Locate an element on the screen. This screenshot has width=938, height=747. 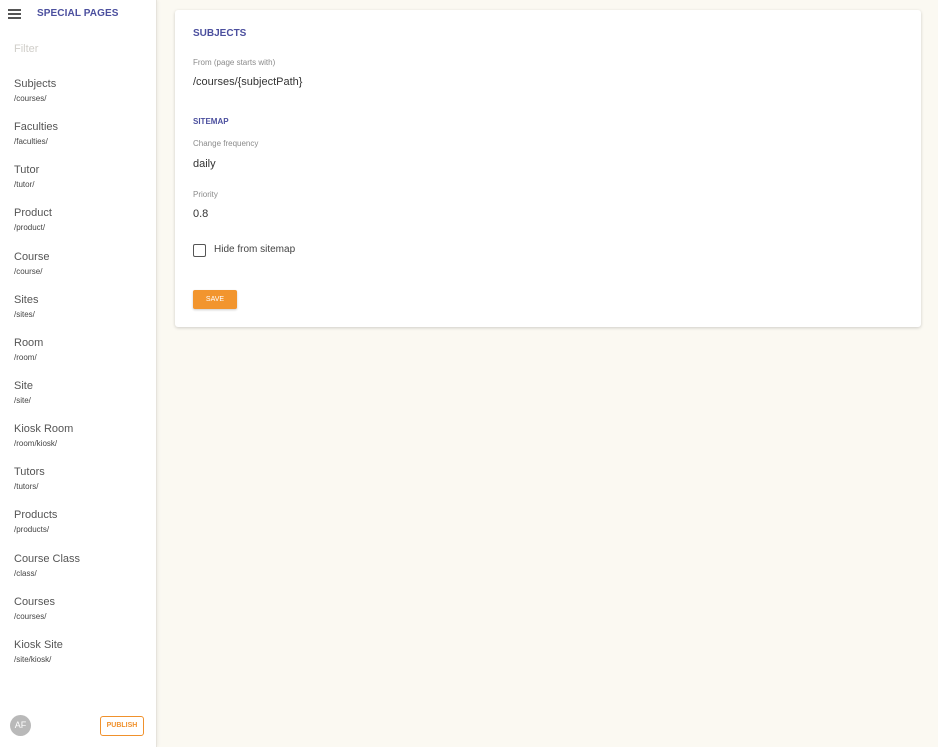
filter-input is located at coordinates (79, 49).